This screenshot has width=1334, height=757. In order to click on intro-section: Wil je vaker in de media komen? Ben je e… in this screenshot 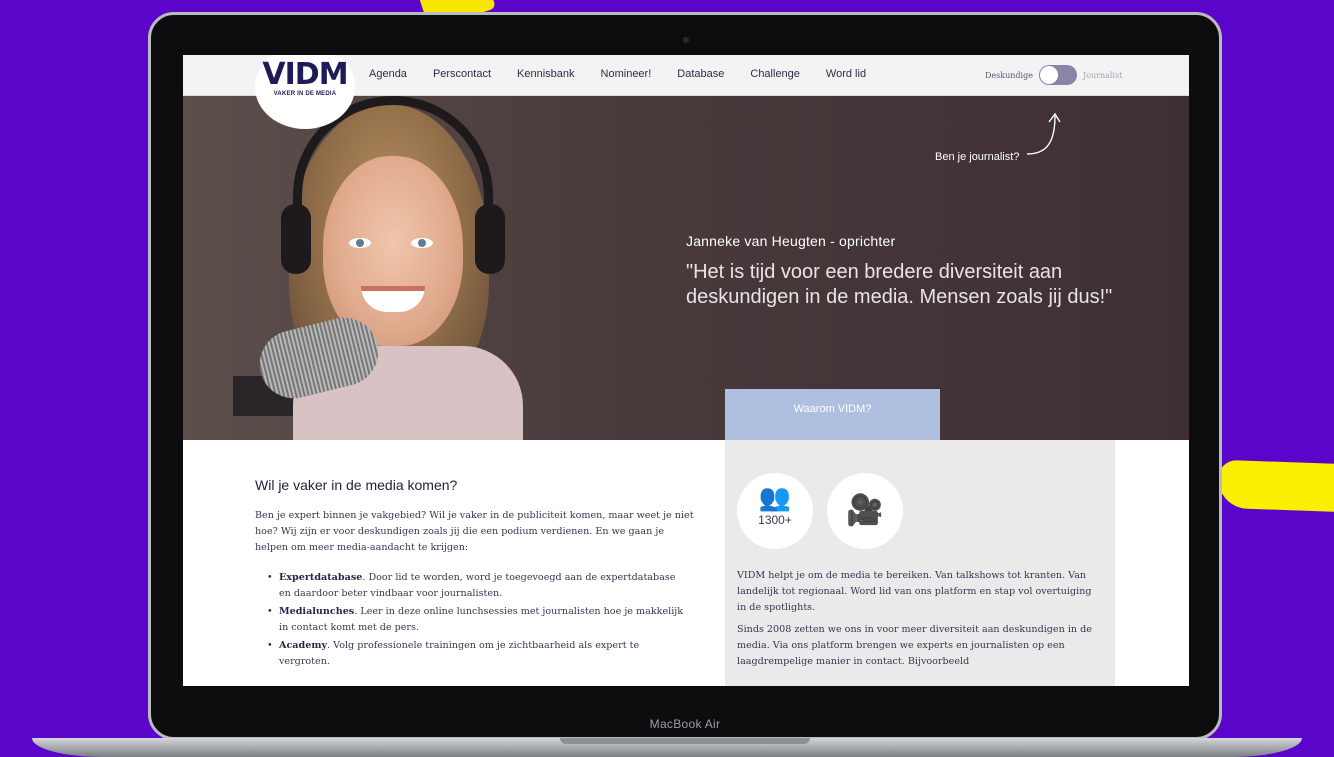, I will do `click(475, 563)`.